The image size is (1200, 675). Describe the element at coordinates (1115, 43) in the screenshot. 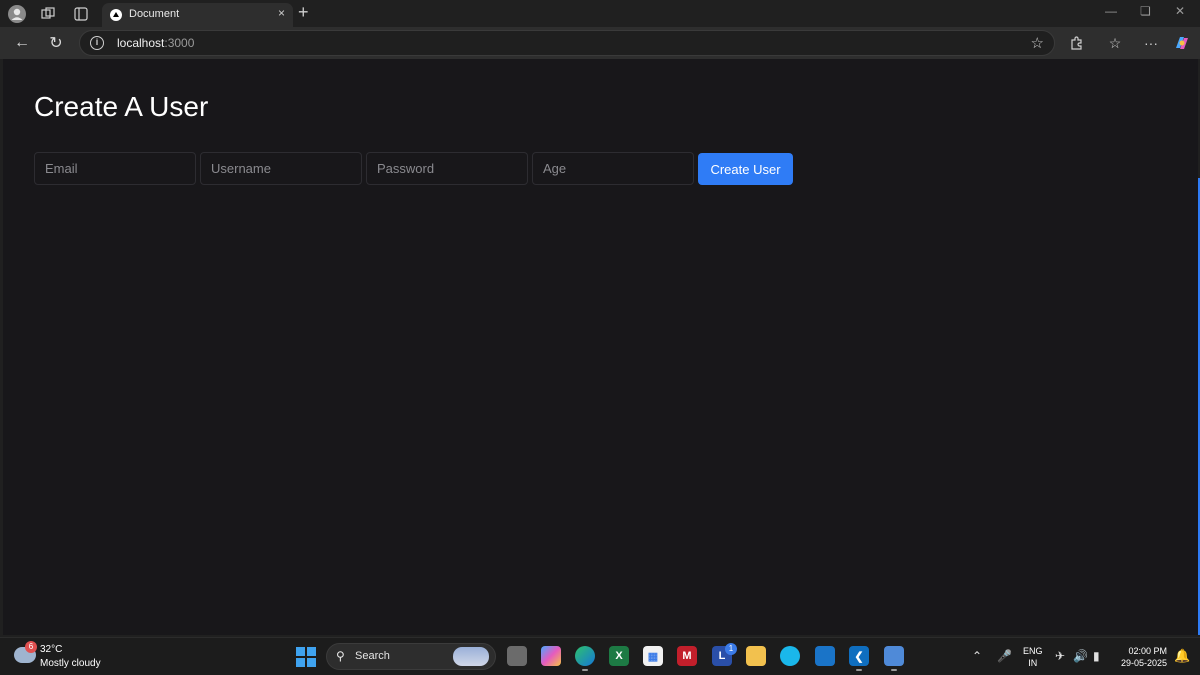

I see `favorites-icon: ☆` at that location.